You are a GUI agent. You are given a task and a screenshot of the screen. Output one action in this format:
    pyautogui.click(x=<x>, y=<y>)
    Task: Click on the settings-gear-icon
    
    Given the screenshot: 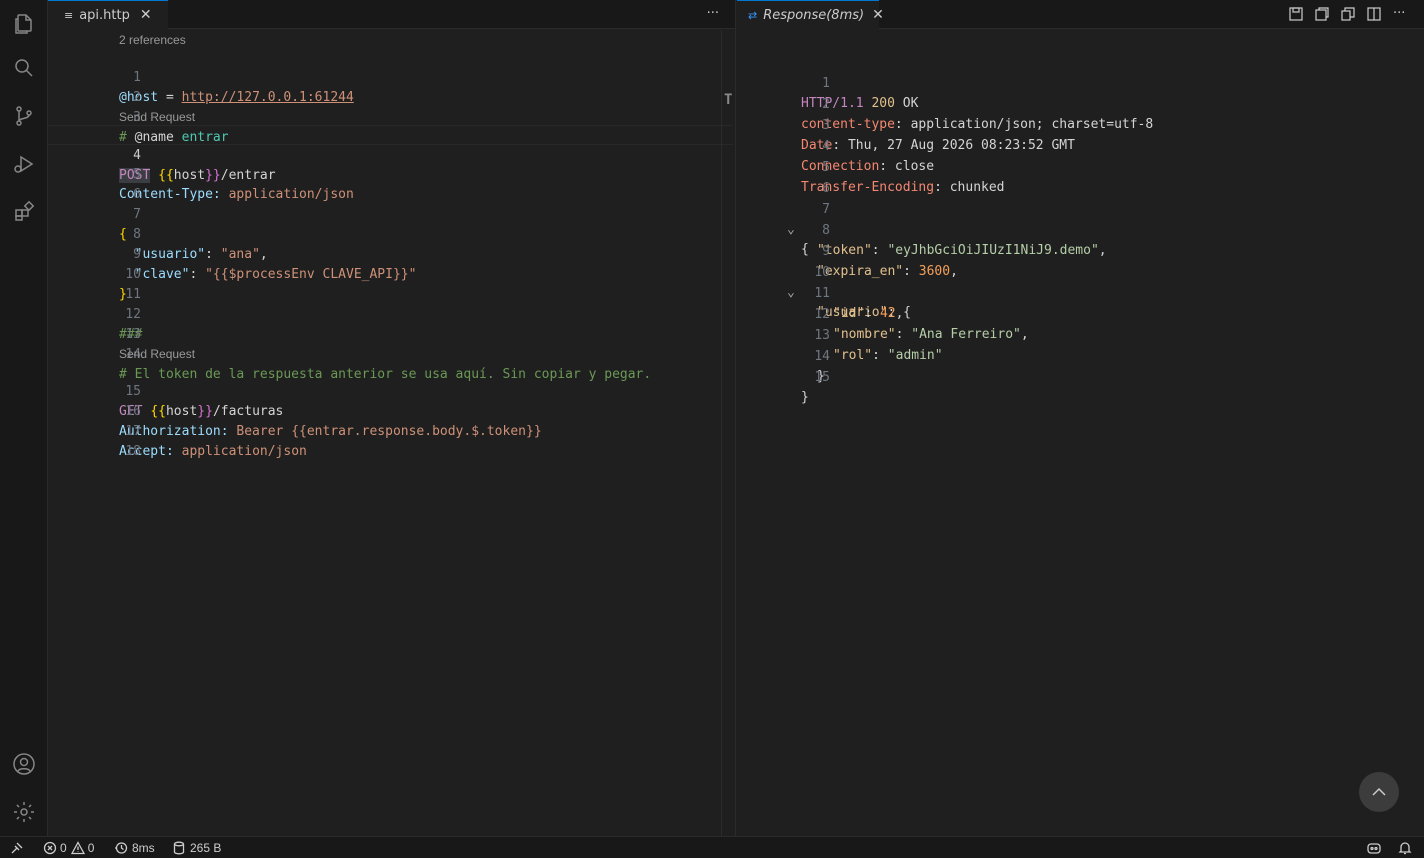 What is the action you would take?
    pyautogui.click(x=24, y=812)
    